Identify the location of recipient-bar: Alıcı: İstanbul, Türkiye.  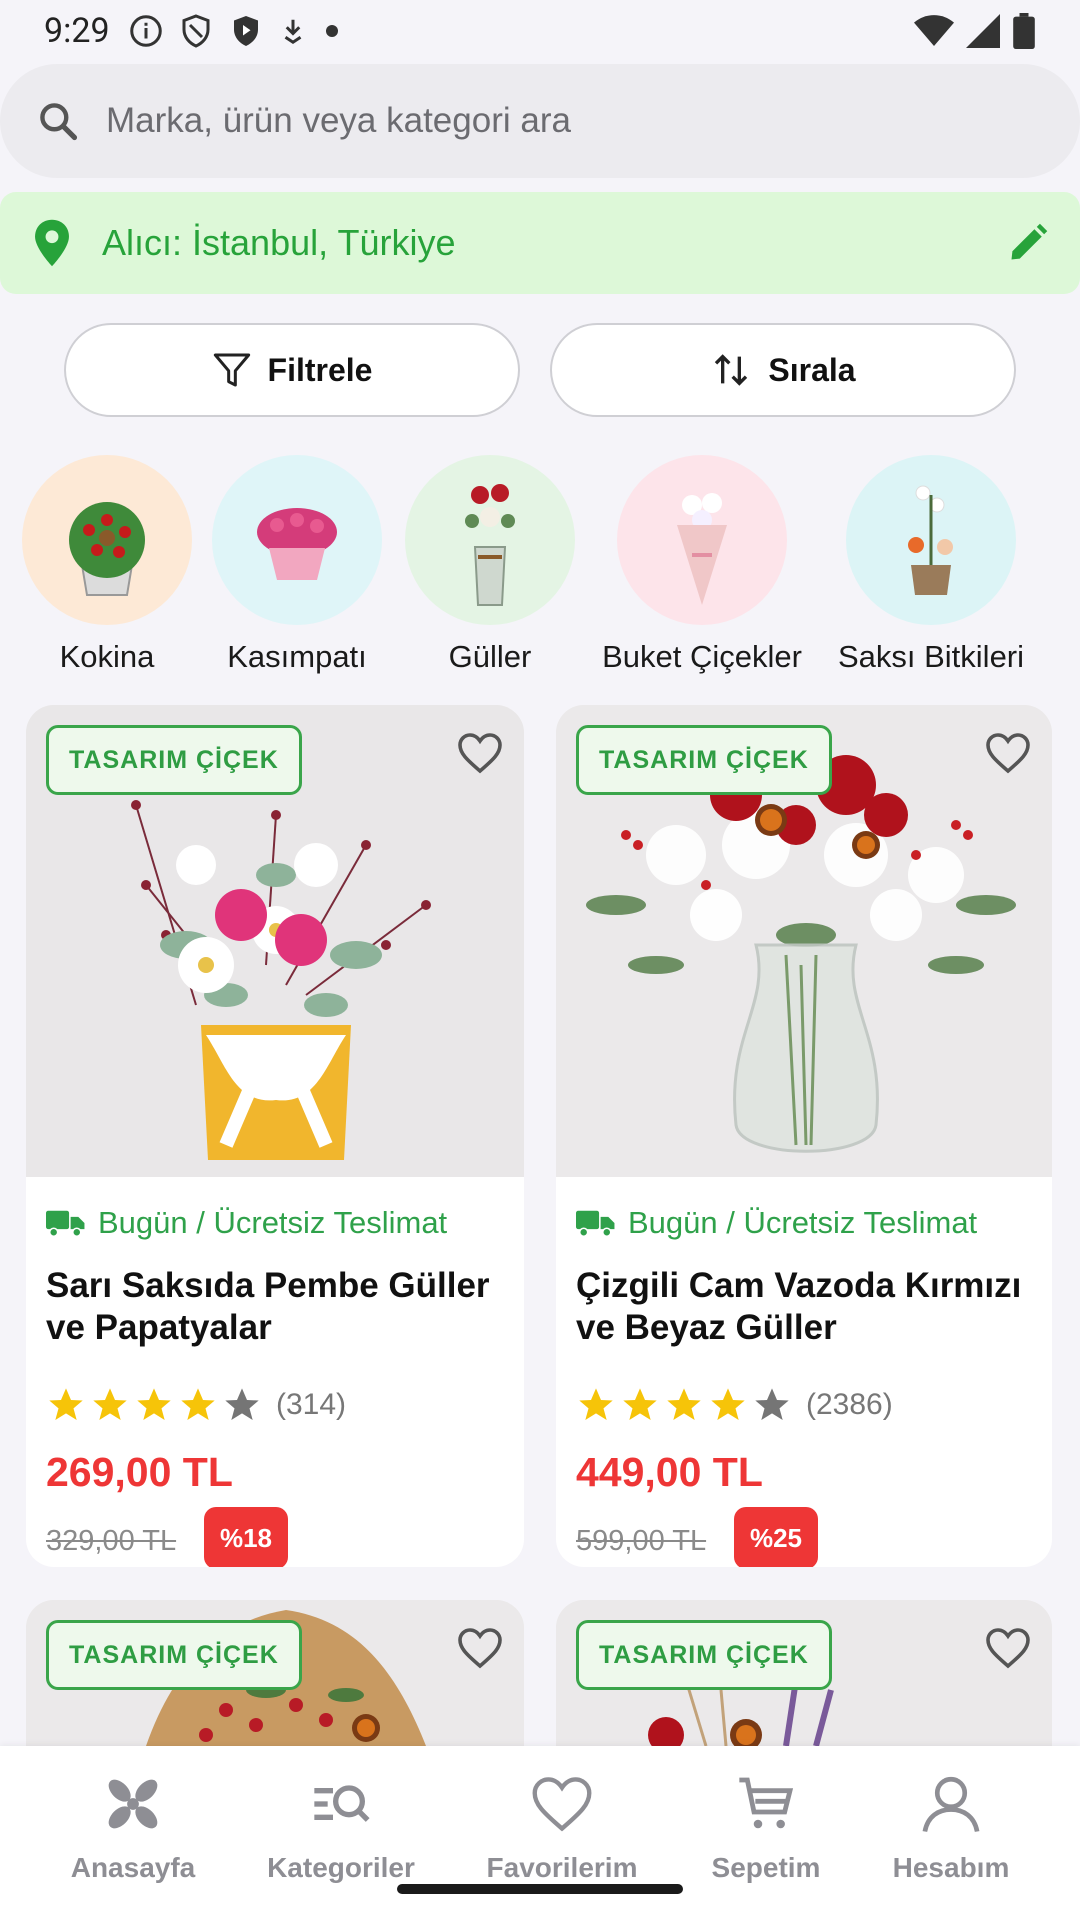
(540, 243).